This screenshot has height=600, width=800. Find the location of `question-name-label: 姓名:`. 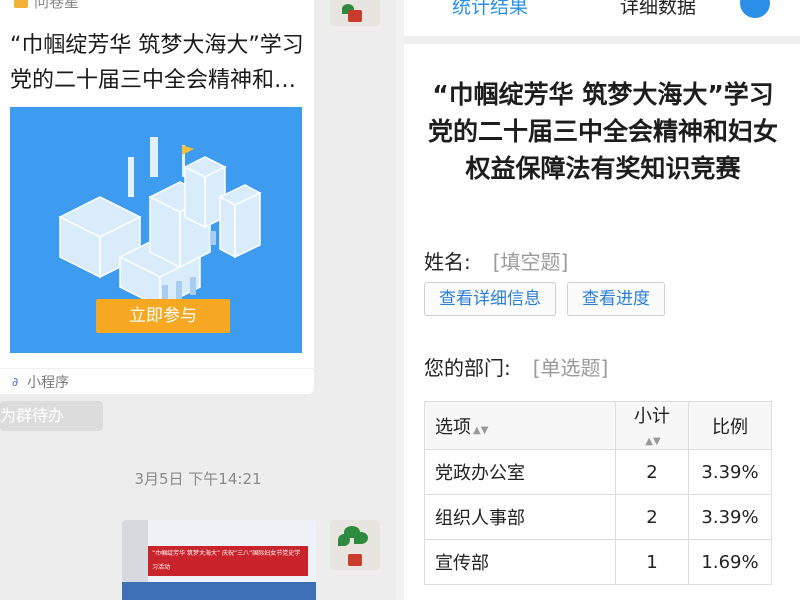

question-name-label: 姓名: is located at coordinates (447, 262).